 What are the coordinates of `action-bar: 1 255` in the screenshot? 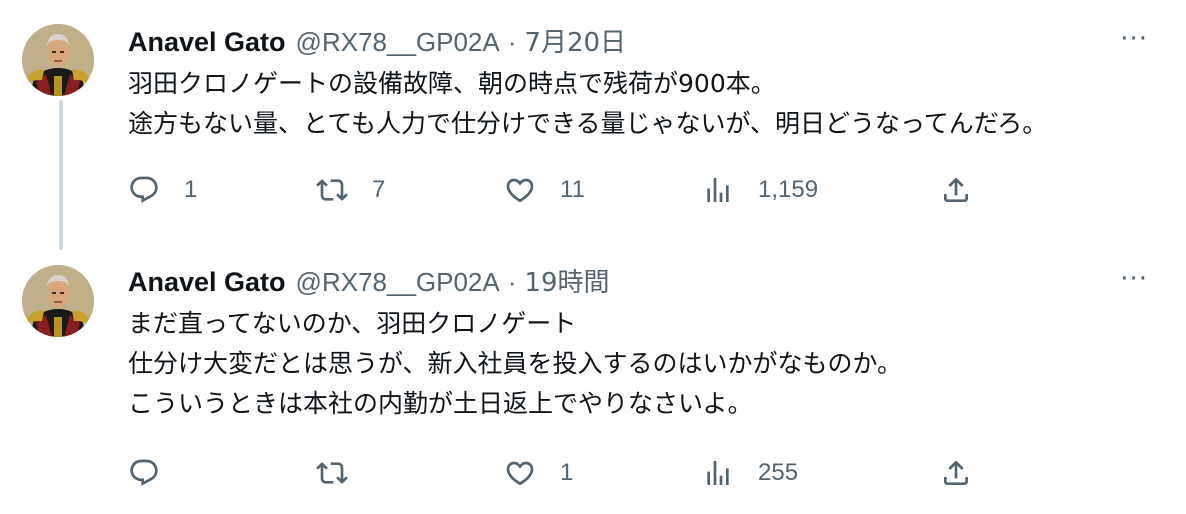 It's located at (558, 473).